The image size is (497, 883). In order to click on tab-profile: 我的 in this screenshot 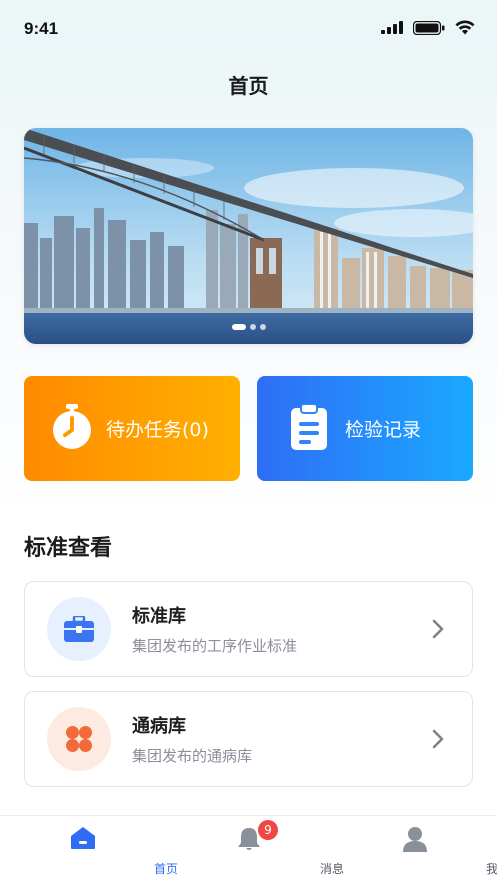, I will do `click(414, 849)`.